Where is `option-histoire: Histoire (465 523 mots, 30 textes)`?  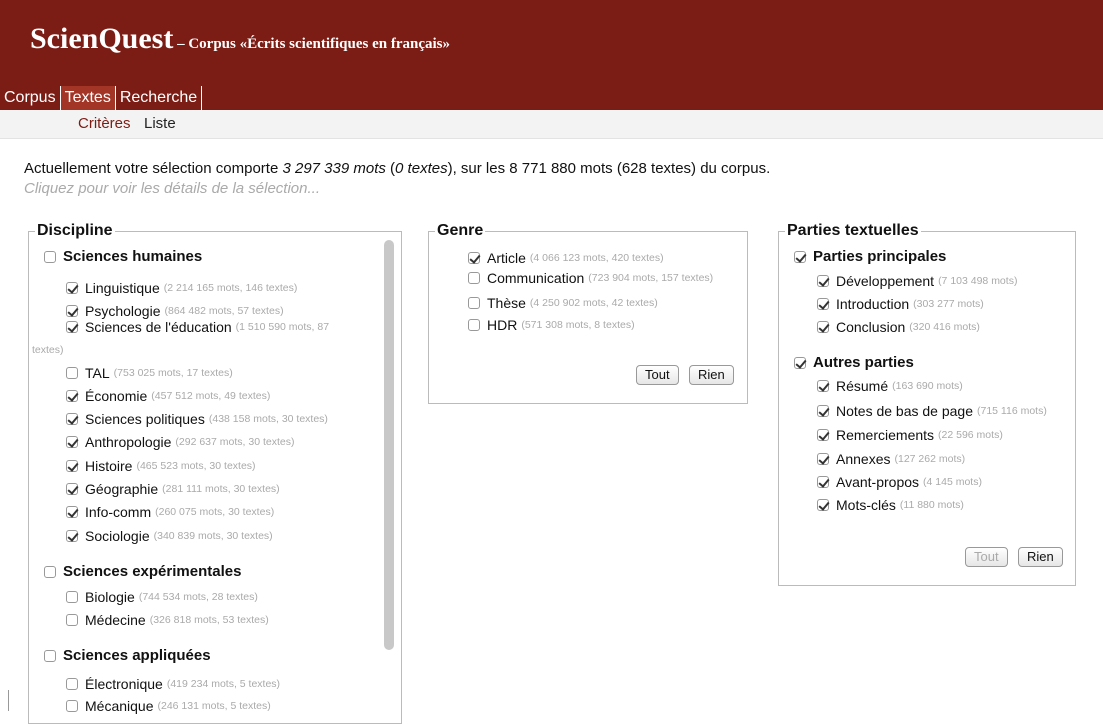
option-histoire: Histoire (465 523 mots, 30 textes) is located at coordinates (161, 466).